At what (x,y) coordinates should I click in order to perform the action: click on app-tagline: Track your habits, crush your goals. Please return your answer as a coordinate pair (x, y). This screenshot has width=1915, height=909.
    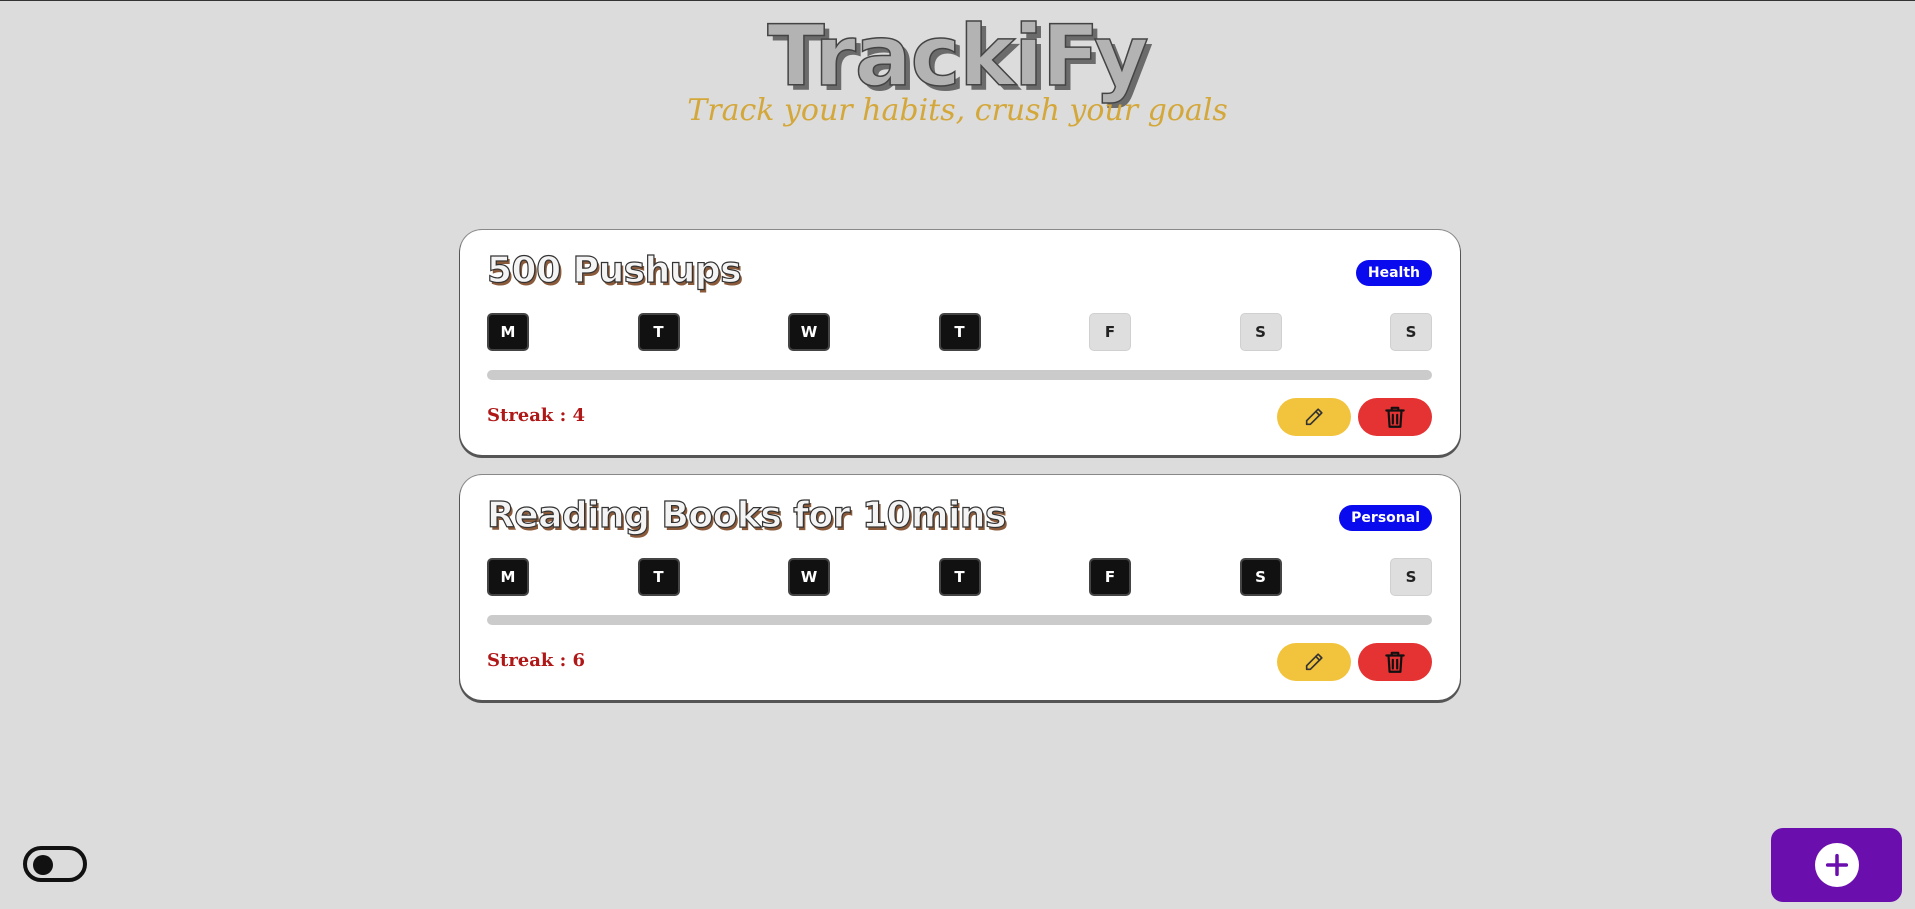
    Looking at the image, I should click on (957, 110).